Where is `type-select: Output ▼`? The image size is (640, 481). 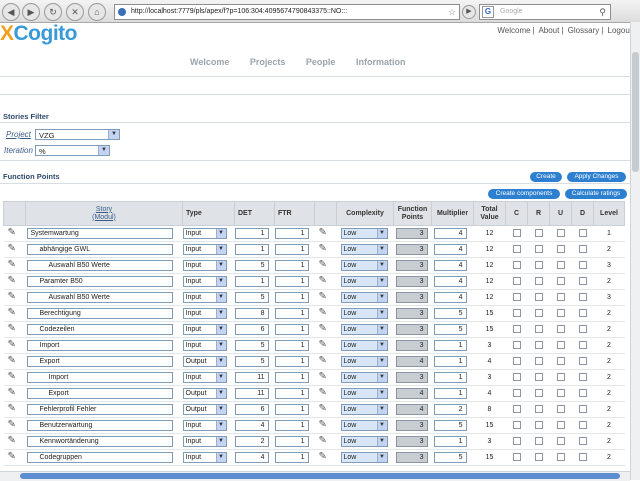
type-select: Output ▼ is located at coordinates (204, 409).